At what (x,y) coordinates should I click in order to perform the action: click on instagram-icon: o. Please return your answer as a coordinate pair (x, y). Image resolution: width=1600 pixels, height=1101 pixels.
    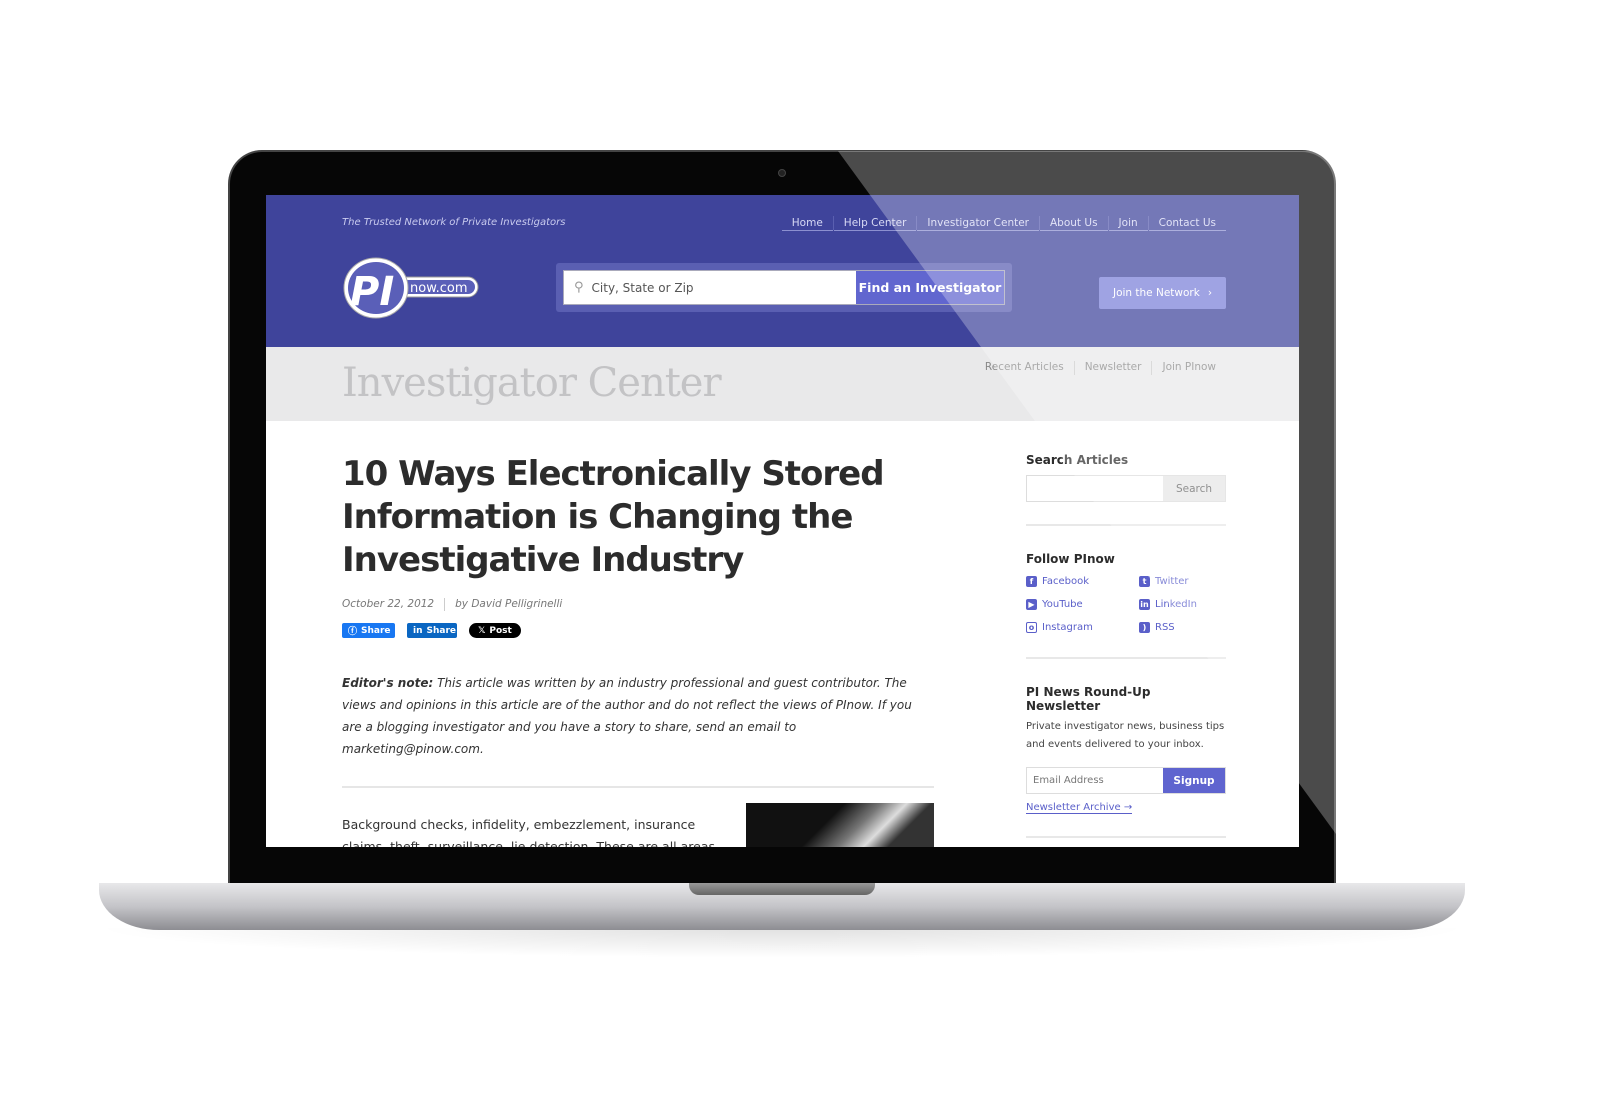
    Looking at the image, I should click on (1031, 627).